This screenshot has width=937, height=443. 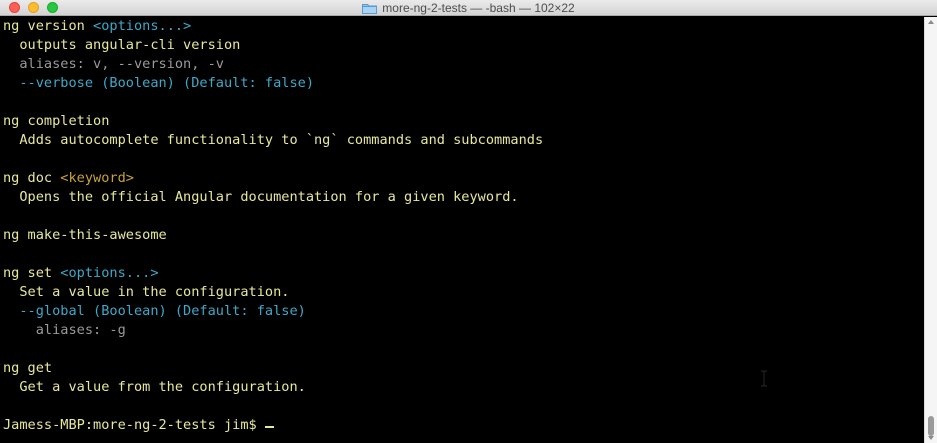 What do you see at coordinates (463, 273) in the screenshot?
I see `terminal-line: ng set <options...>` at bounding box center [463, 273].